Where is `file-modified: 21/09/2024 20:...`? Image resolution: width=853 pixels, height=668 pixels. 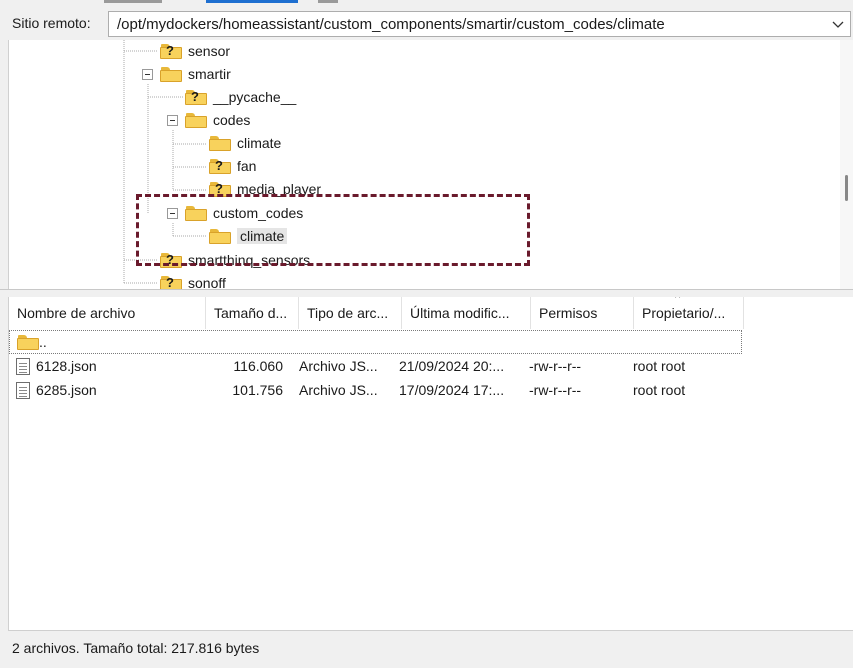 file-modified: 21/09/2024 20:... is located at coordinates (452, 366).